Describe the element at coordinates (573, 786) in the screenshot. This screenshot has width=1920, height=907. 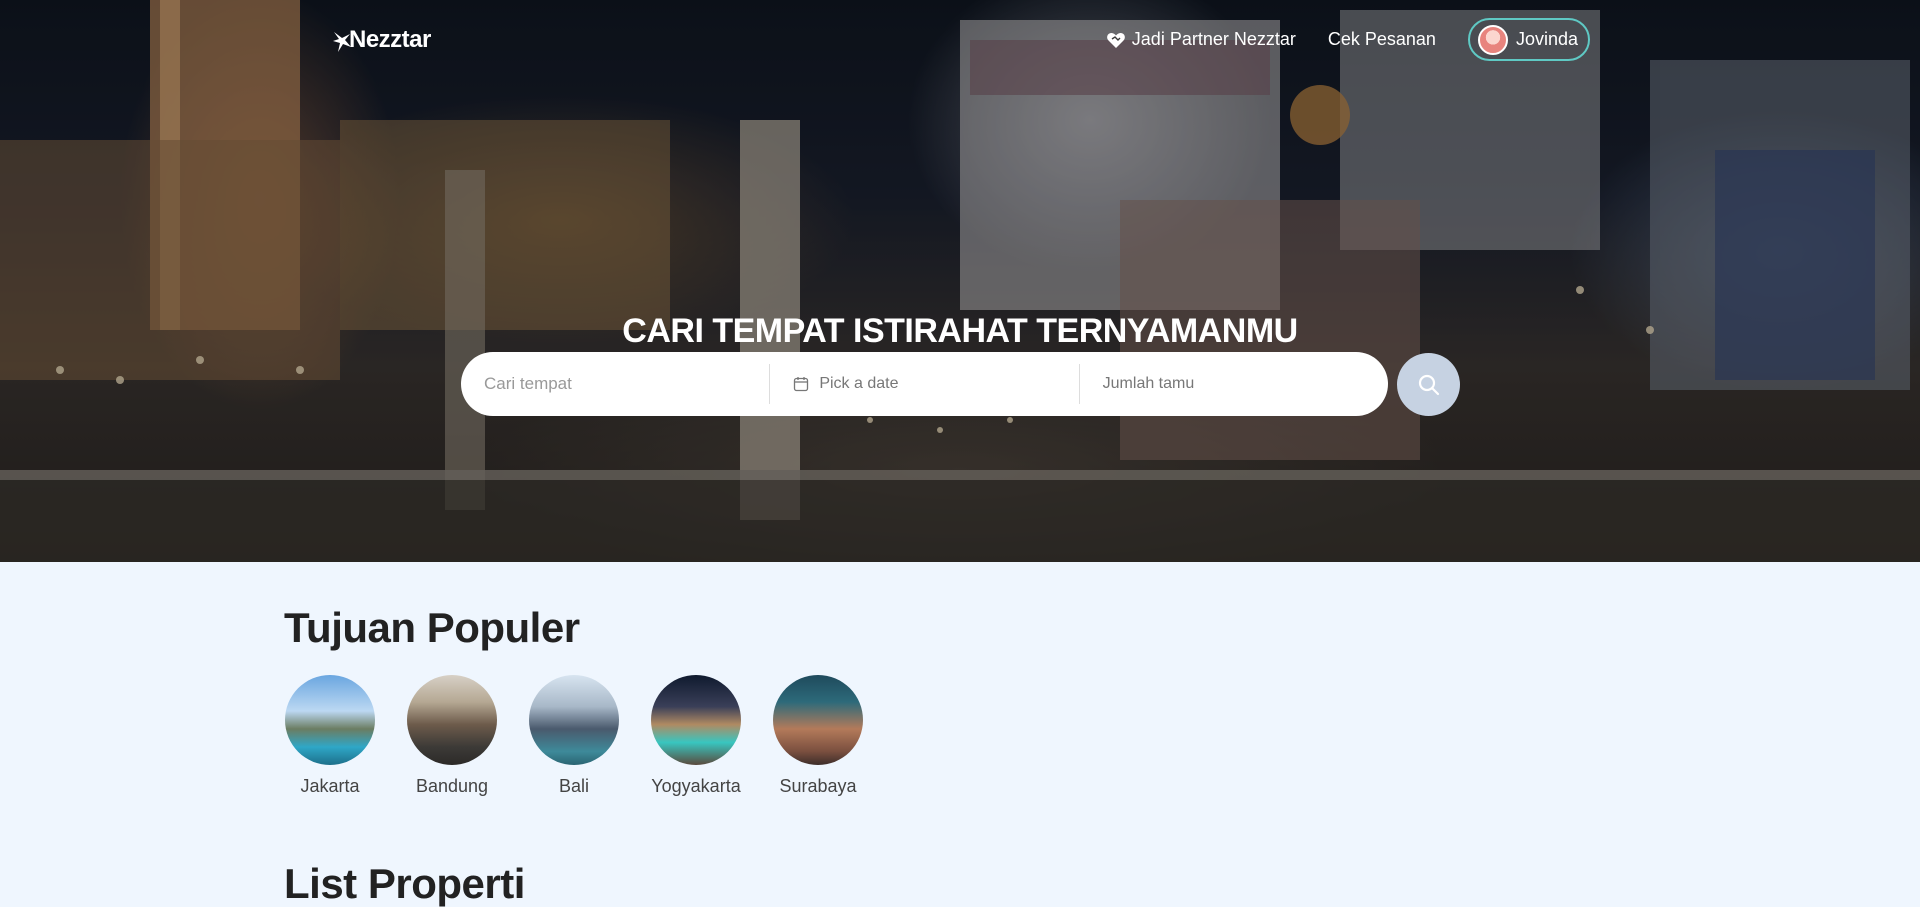
I see `destination-name: Bali` at that location.